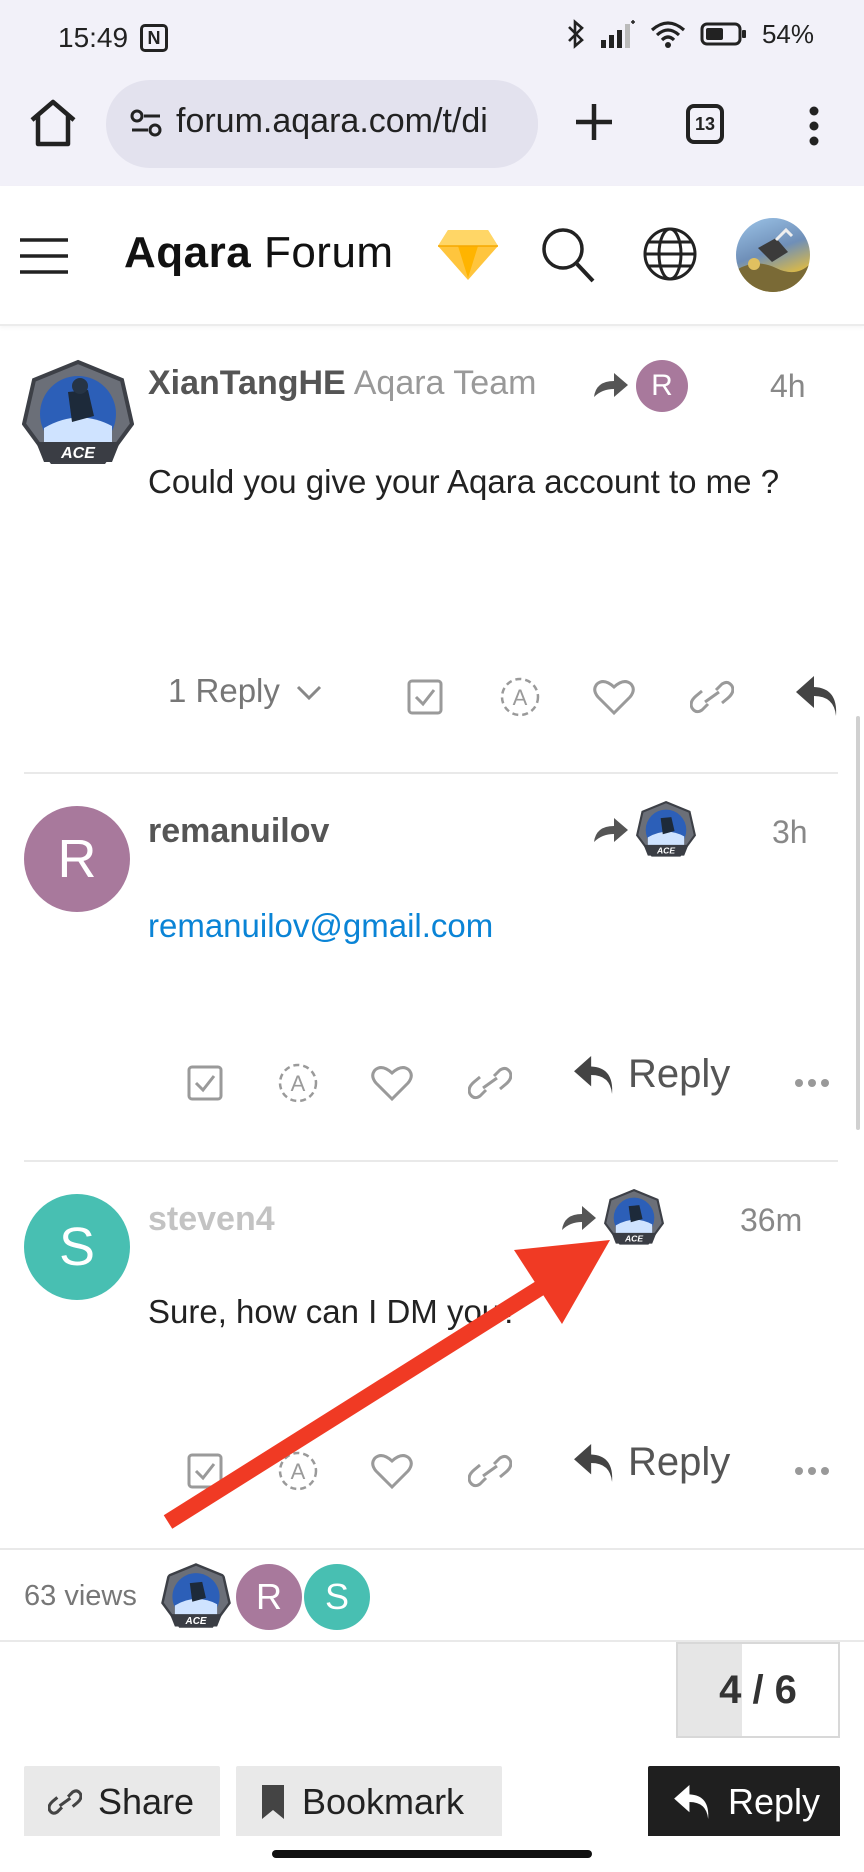 This screenshot has width=864, height=1872. I want to click on user-avatar-image, so click(773, 259).